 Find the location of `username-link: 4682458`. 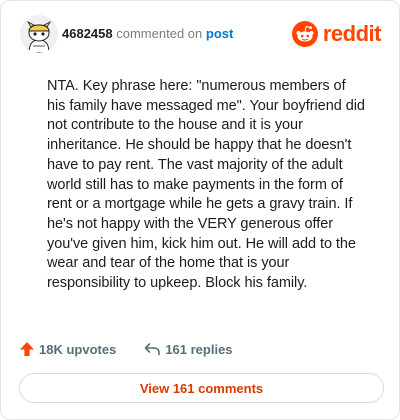

username-link: 4682458 is located at coordinates (87, 33).